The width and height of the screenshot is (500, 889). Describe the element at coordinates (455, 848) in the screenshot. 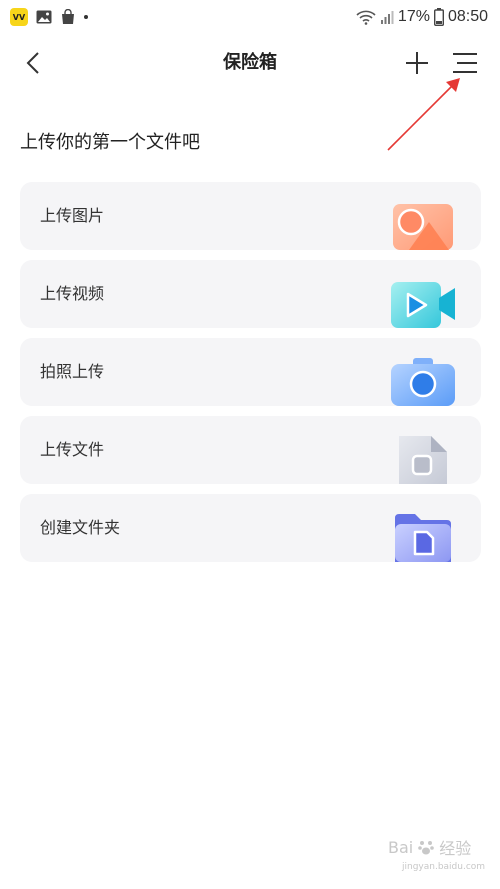

I see `watermark-suffix: 经验` at that location.